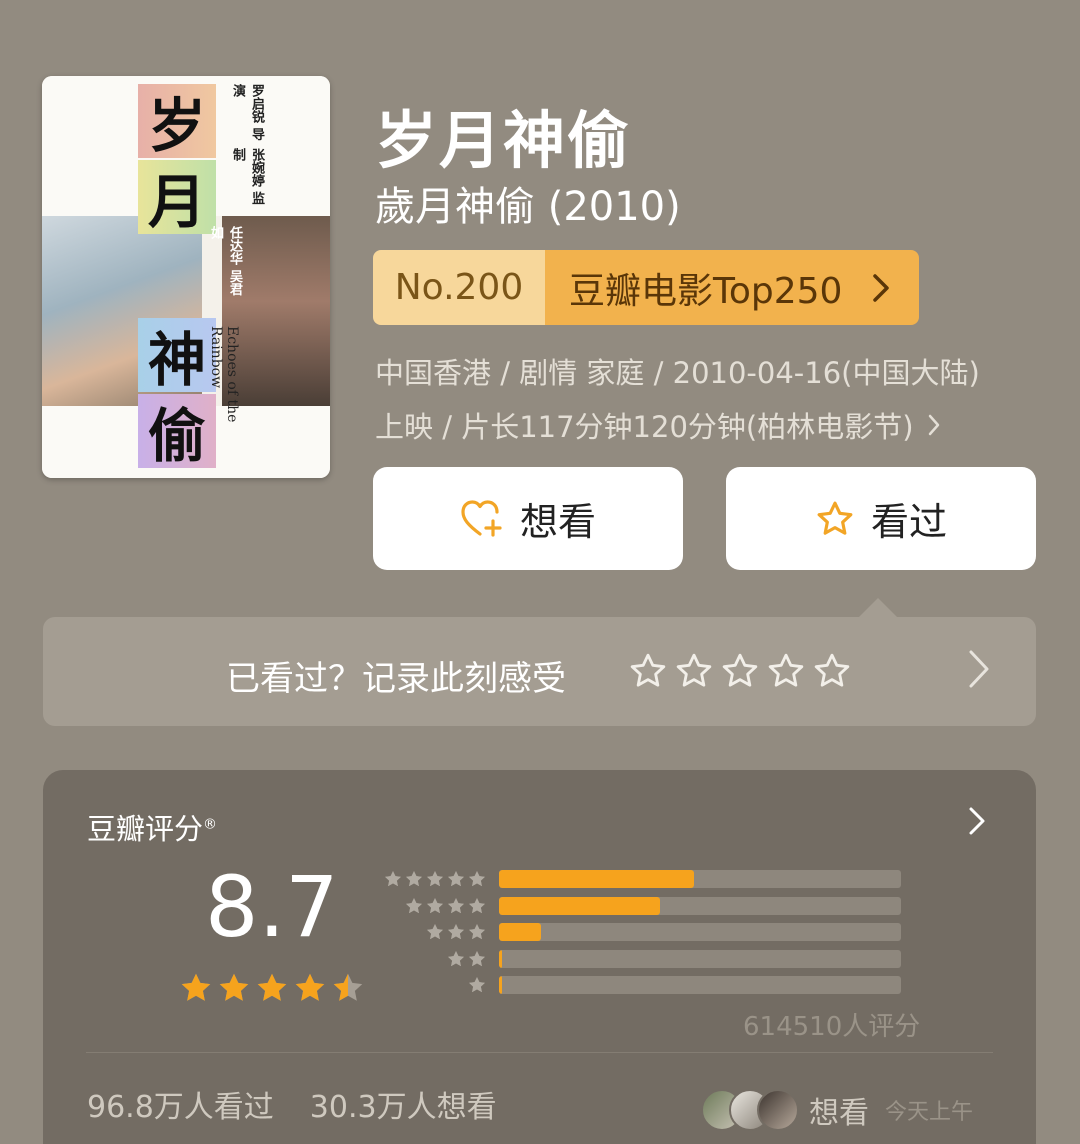 This screenshot has width=1080, height=1144. I want to click on rate-bar-pointer, so click(878, 608).